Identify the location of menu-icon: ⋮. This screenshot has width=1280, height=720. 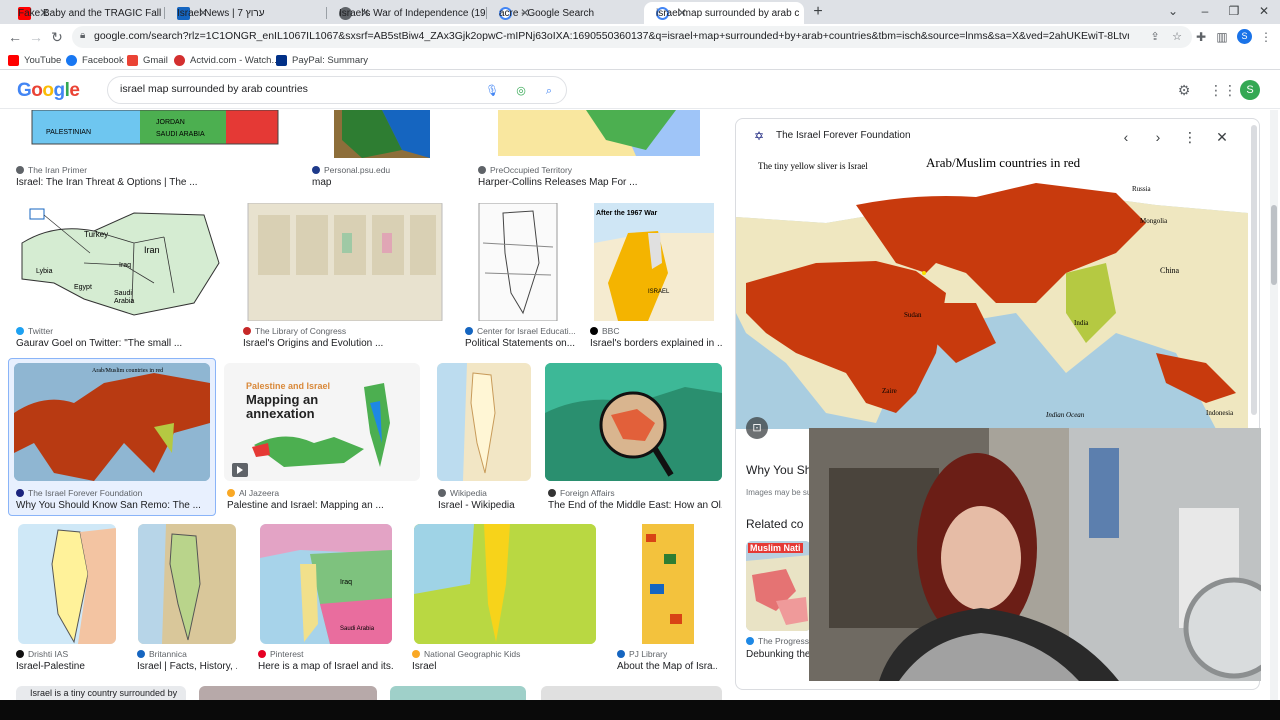
(1266, 37).